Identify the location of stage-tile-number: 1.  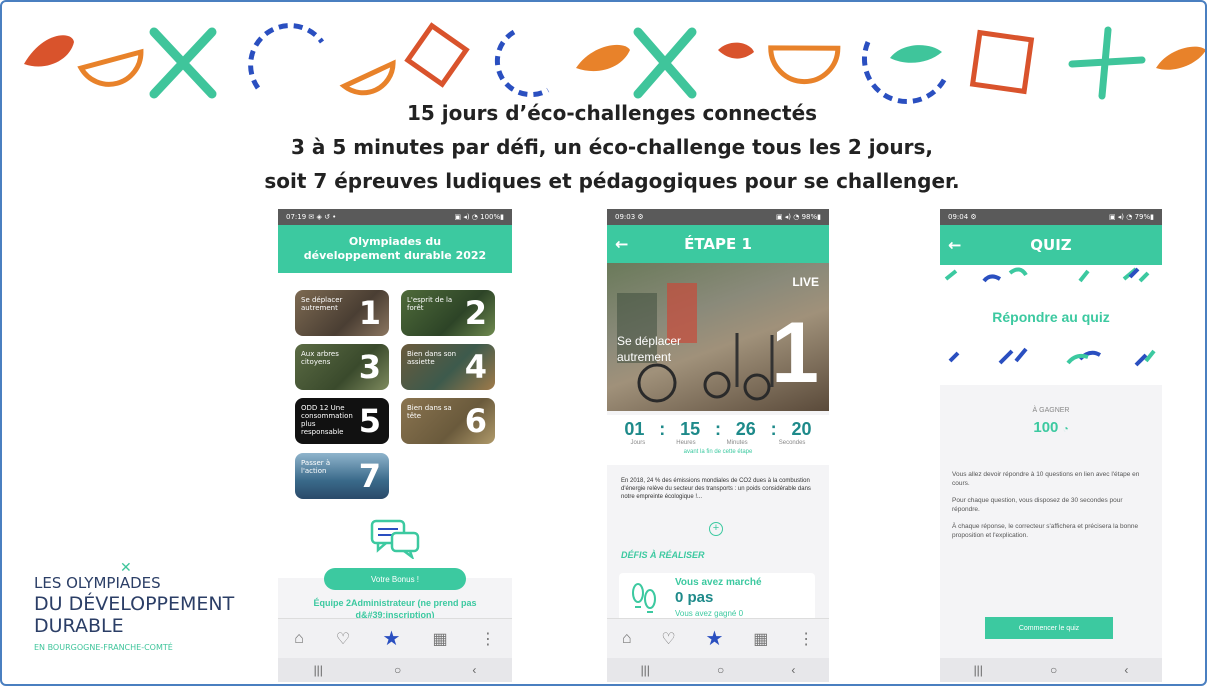
(369, 313).